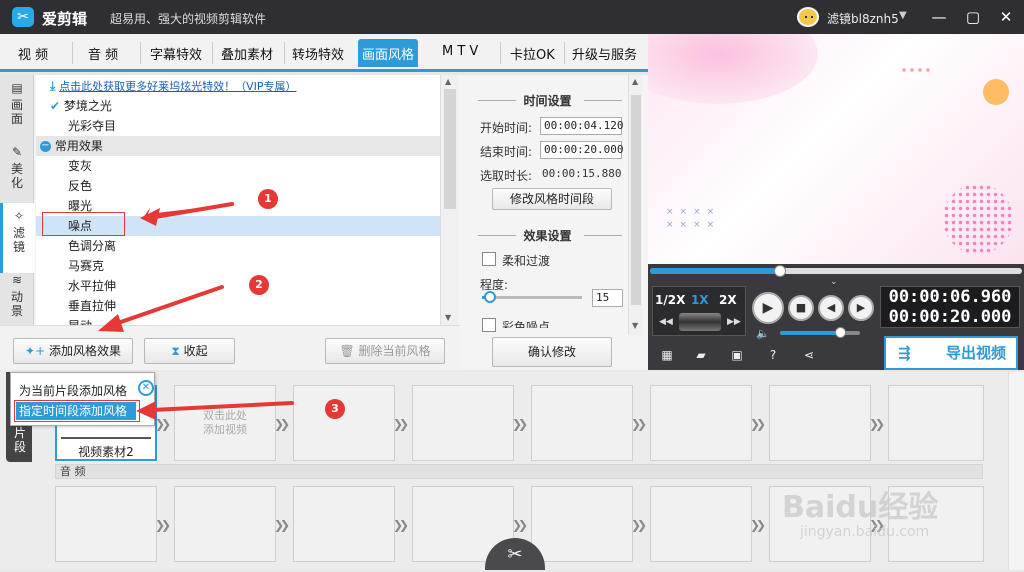  I want to click on annotation-marker-1: 1, so click(268, 199).